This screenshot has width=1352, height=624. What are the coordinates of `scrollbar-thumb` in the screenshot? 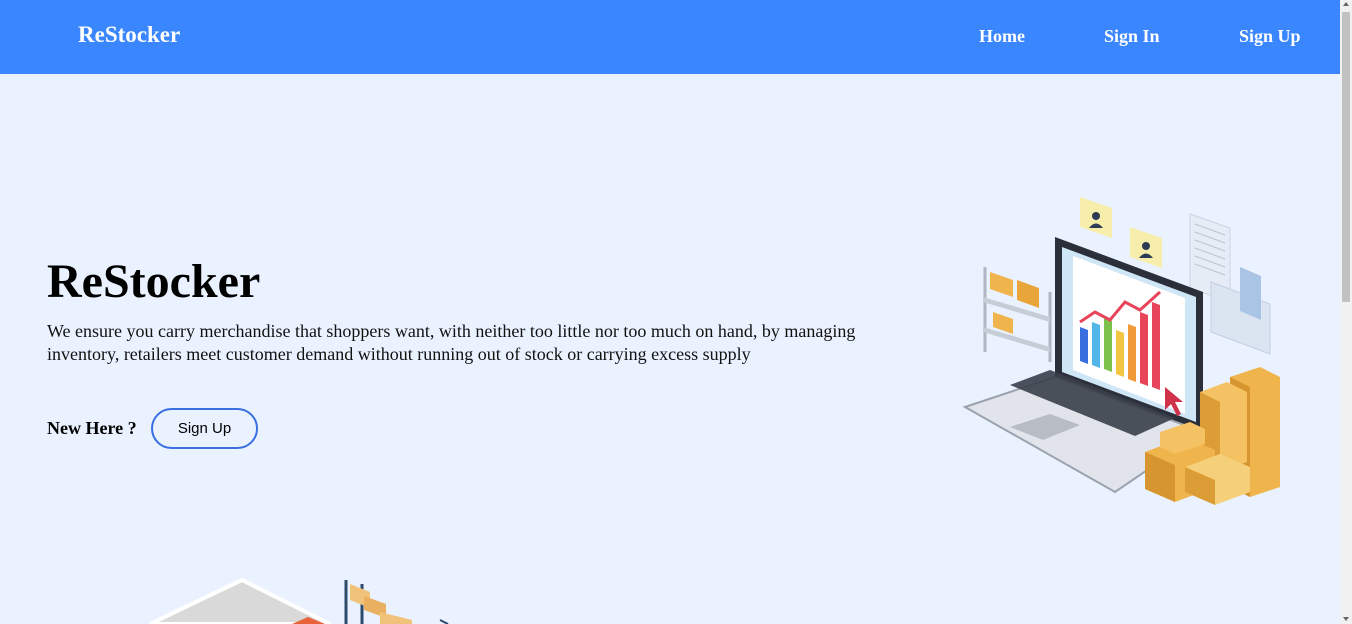 It's located at (1346, 157).